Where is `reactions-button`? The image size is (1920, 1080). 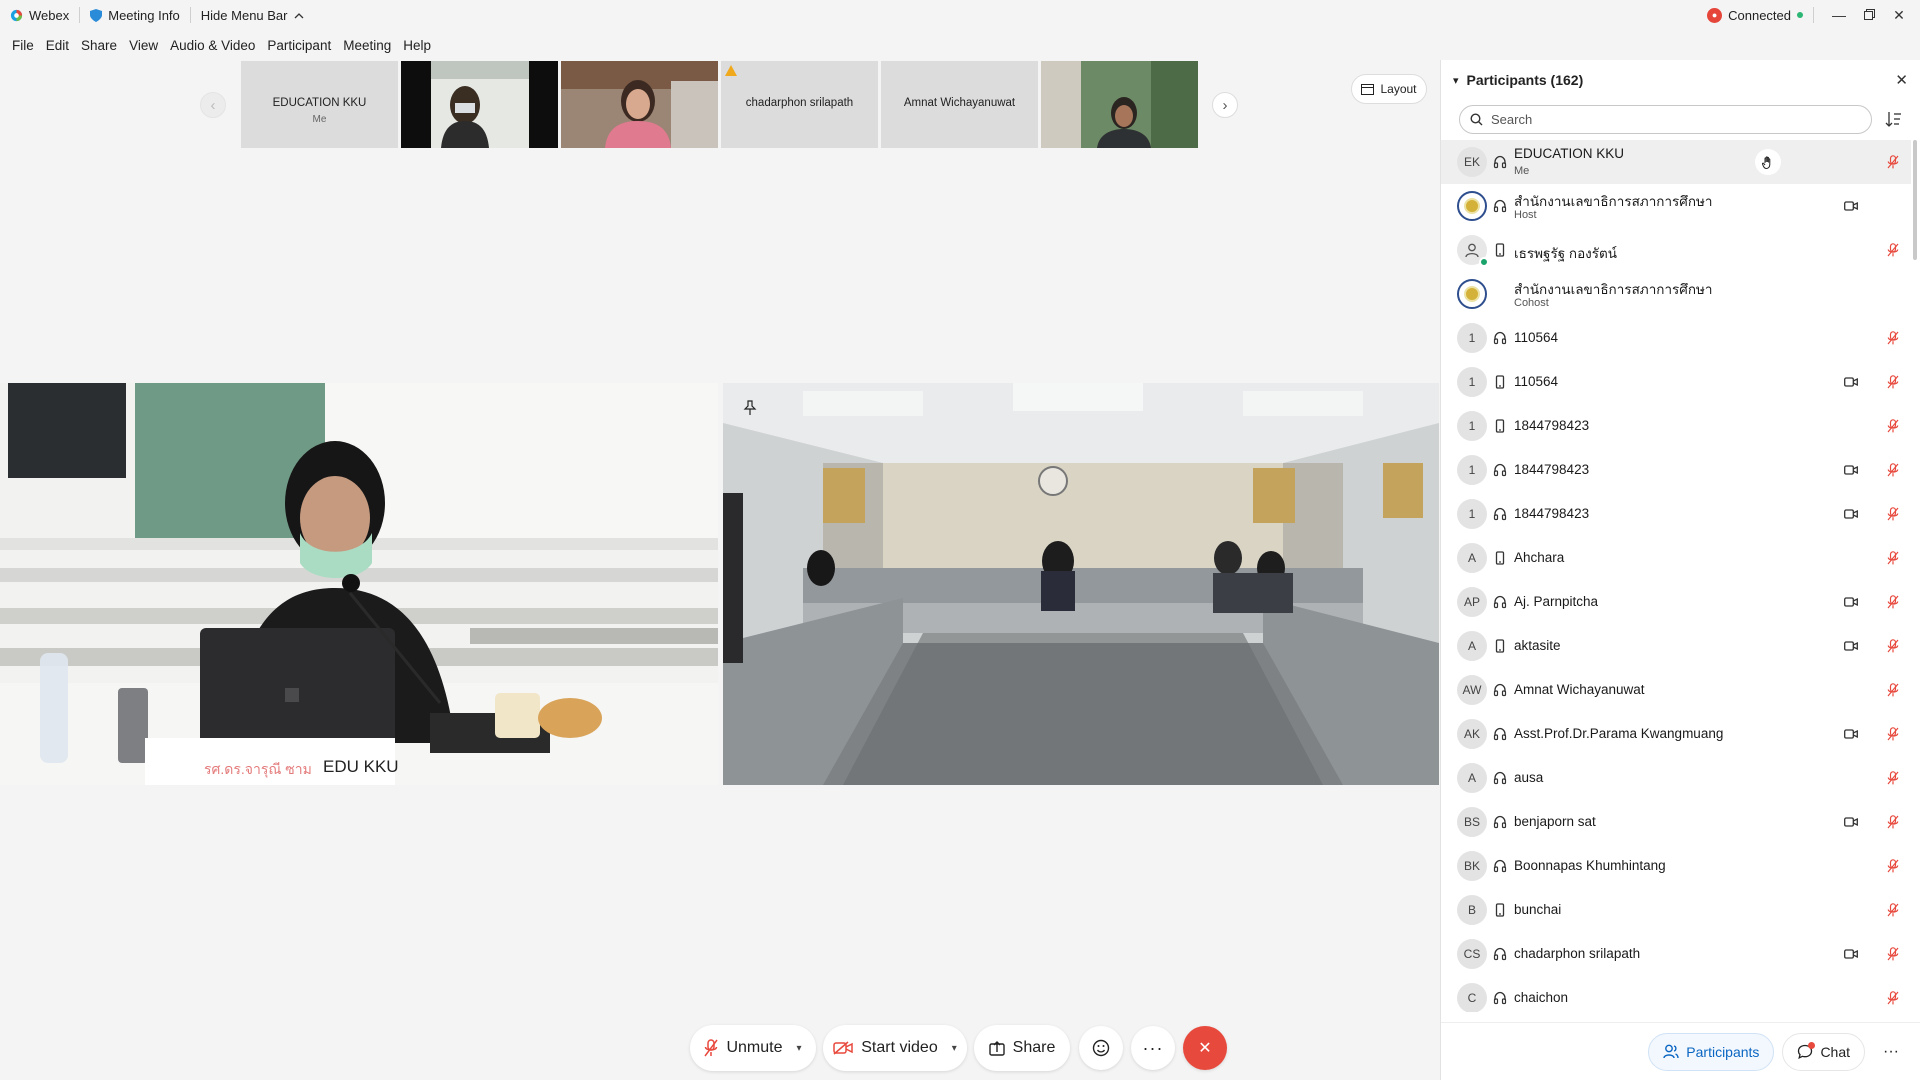
reactions-button is located at coordinates (1101, 1048).